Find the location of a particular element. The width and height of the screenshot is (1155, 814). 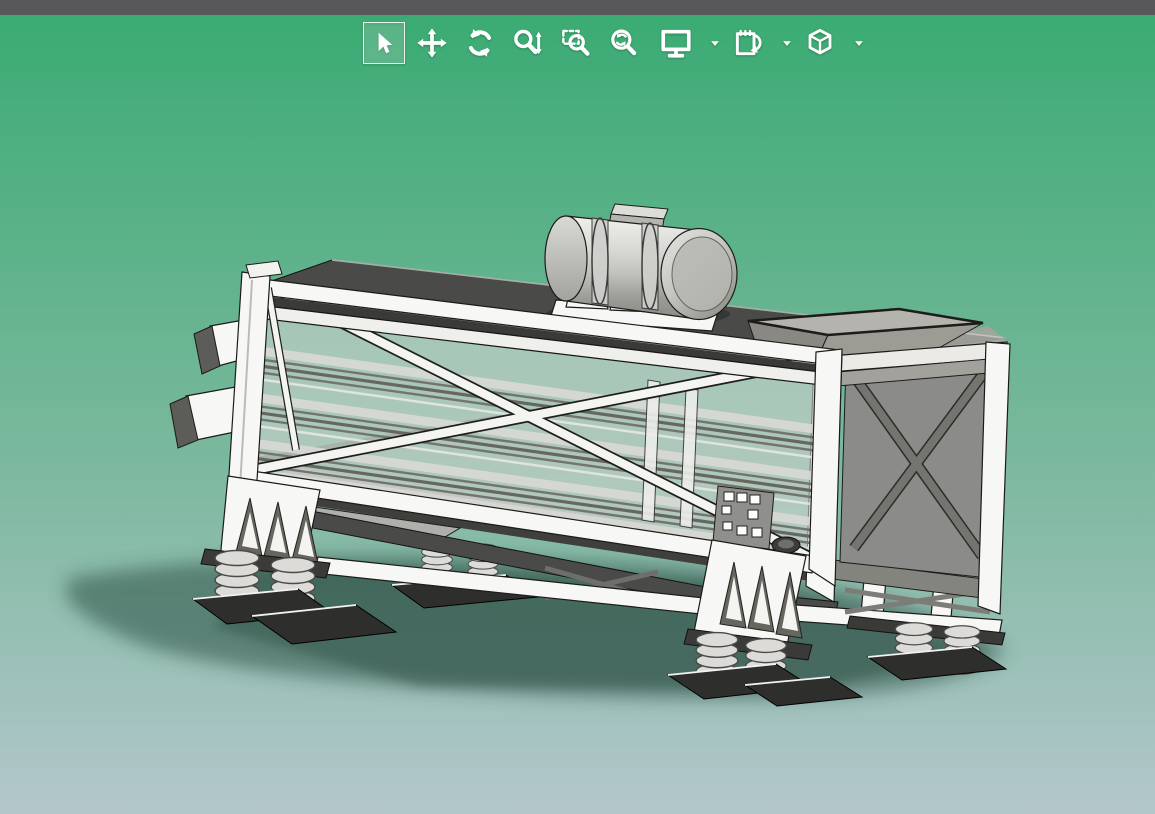

zoom-area-tool-button is located at coordinates (576, 43).